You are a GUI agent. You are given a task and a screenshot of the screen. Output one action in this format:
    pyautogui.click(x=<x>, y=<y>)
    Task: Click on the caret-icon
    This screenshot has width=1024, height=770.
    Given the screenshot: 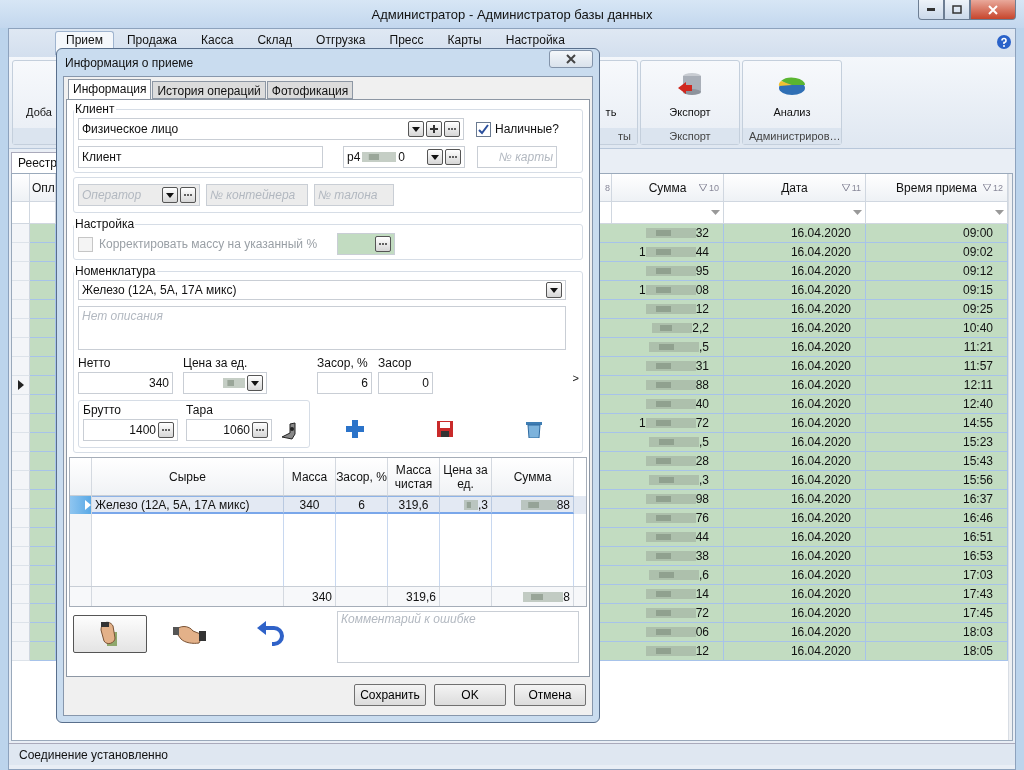 What is the action you would take?
    pyautogui.click(x=255, y=383)
    